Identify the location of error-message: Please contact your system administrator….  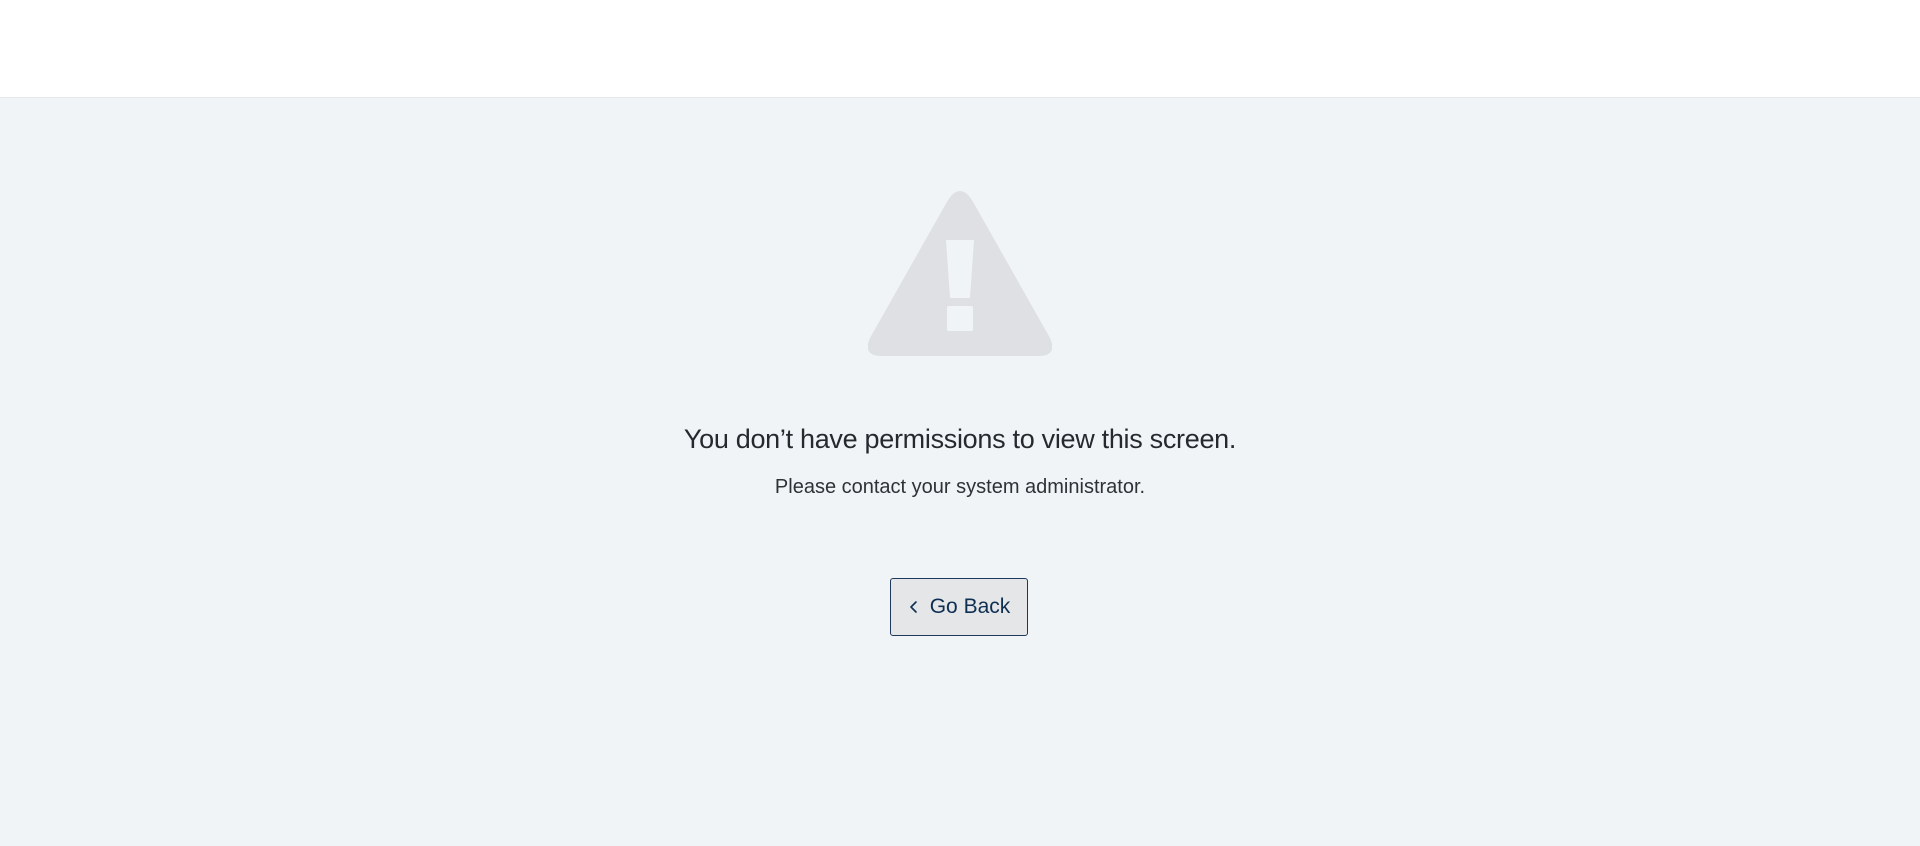
(960, 487).